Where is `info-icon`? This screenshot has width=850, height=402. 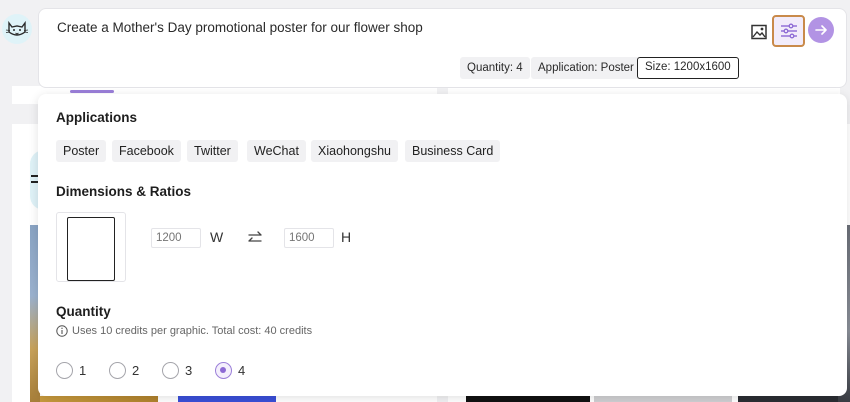 info-icon is located at coordinates (62, 331).